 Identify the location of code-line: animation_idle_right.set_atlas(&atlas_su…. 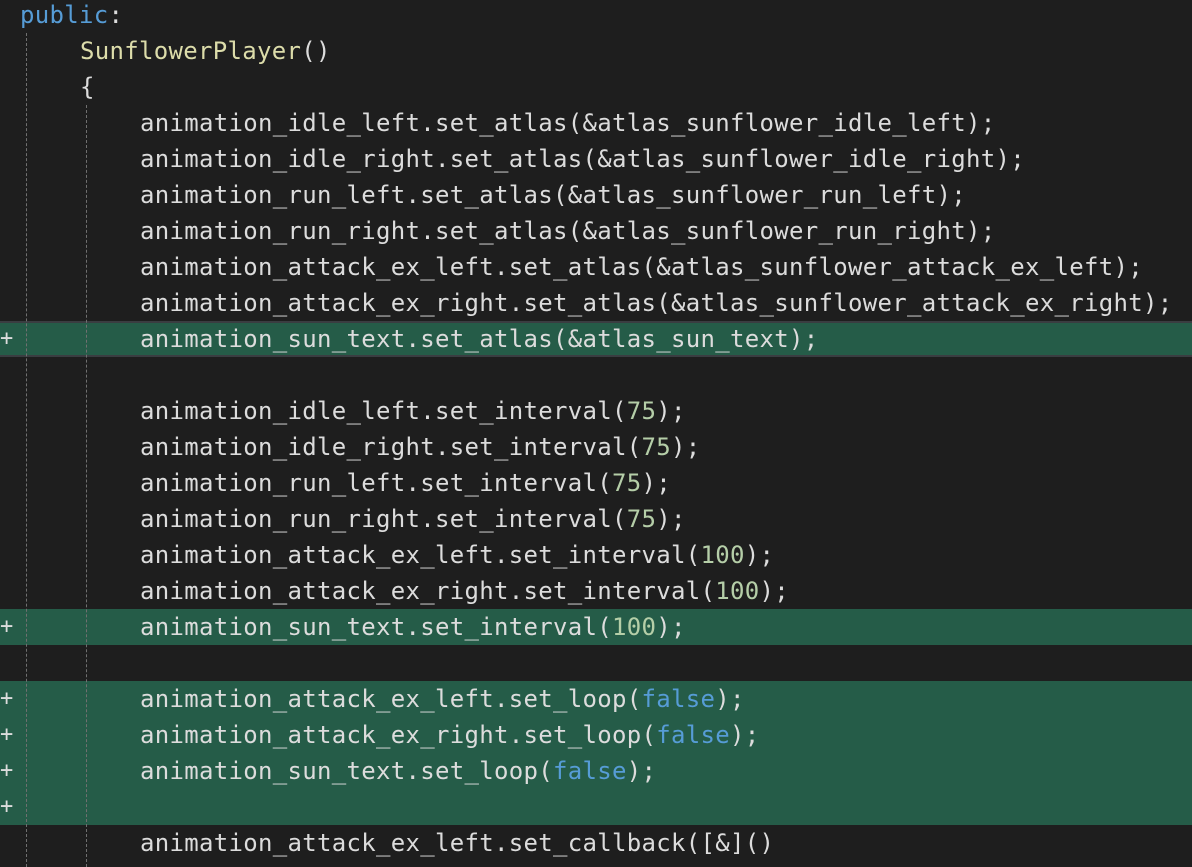
(596, 159).